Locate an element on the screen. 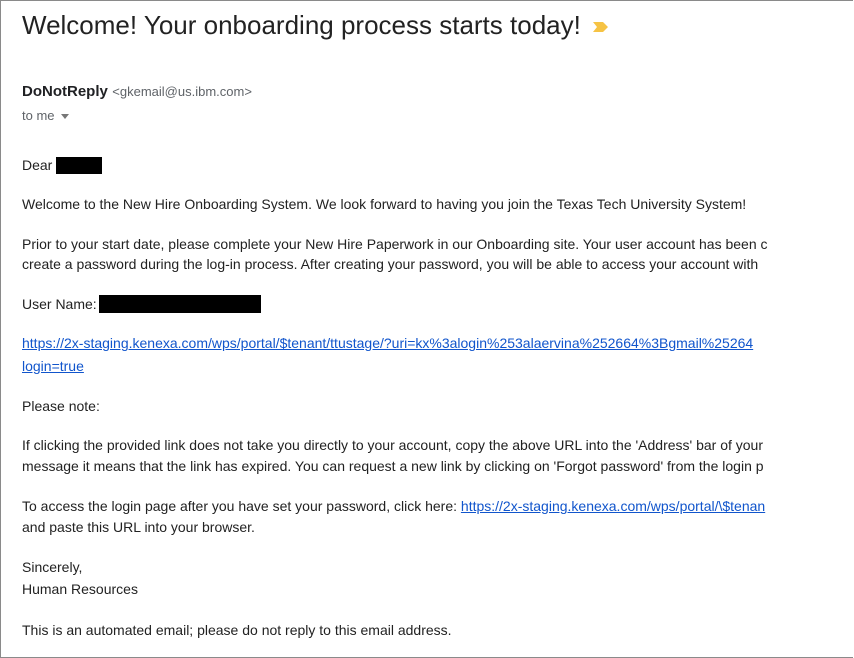 Image resolution: width=854 pixels, height=658 pixels. sincerely: Sincerely, is located at coordinates (52, 567).